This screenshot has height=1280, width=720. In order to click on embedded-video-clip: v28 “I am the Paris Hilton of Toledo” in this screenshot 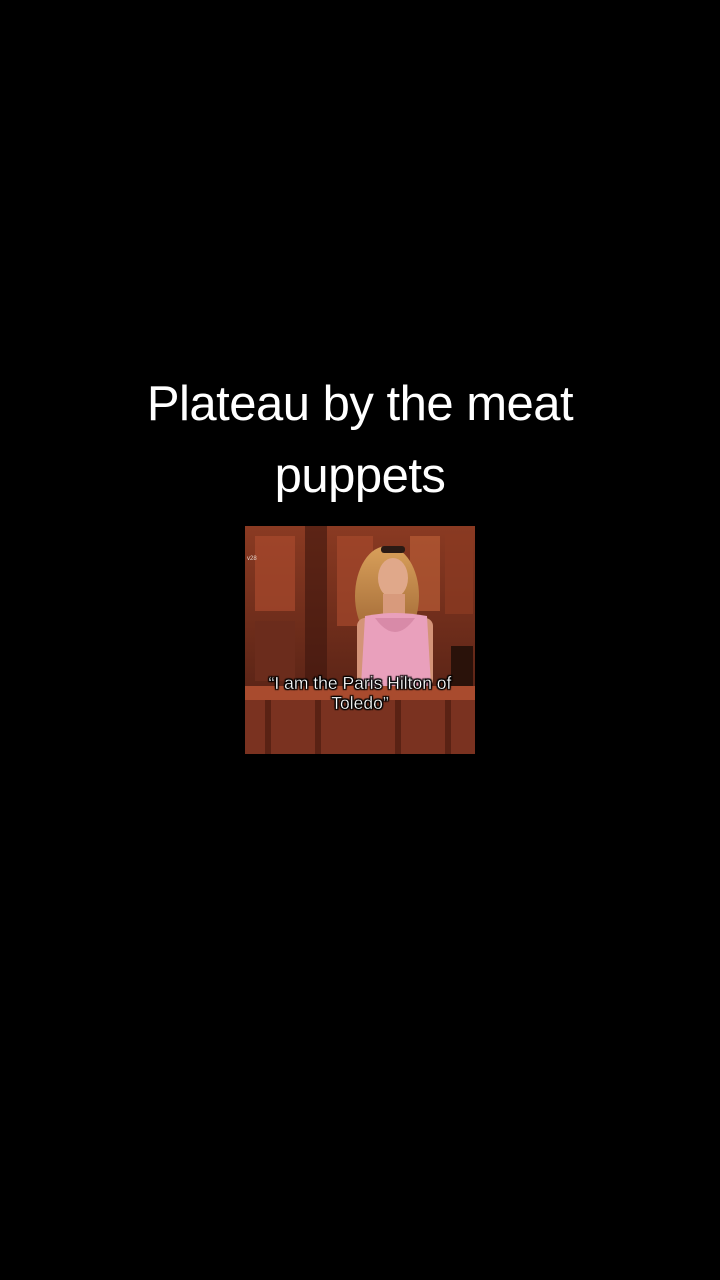, I will do `click(360, 640)`.